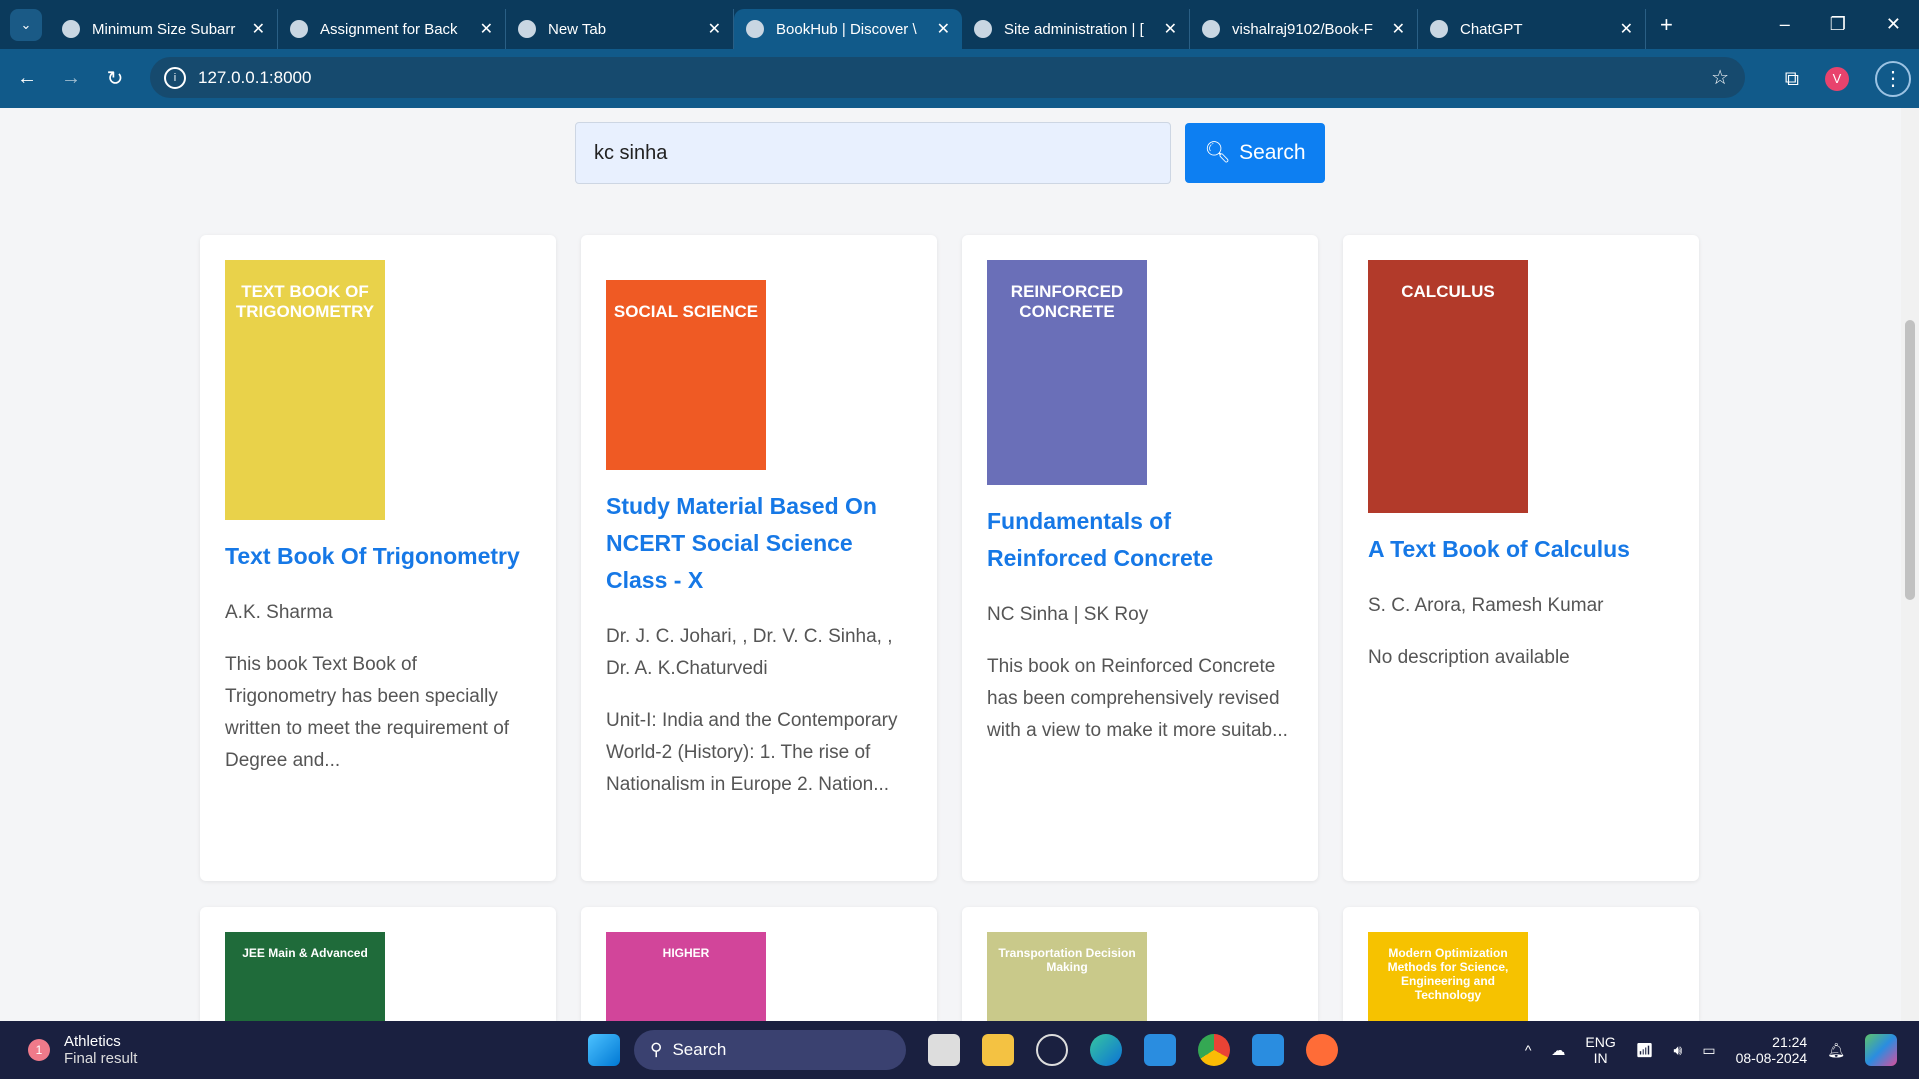 Image resolution: width=1919 pixels, height=1079 pixels. I want to click on book-card: JEE Main & Advanced, so click(378, 964).